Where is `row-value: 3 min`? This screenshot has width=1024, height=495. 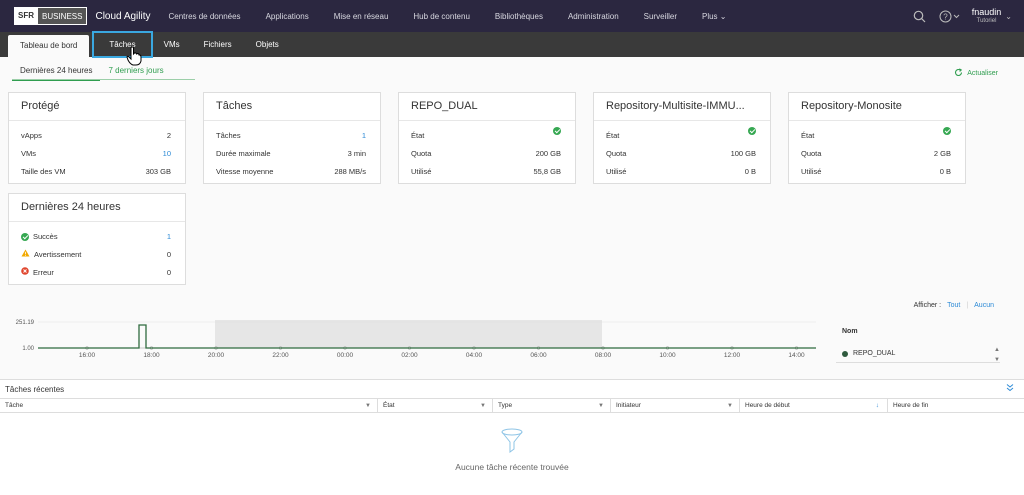
row-value: 3 min is located at coordinates (356, 153).